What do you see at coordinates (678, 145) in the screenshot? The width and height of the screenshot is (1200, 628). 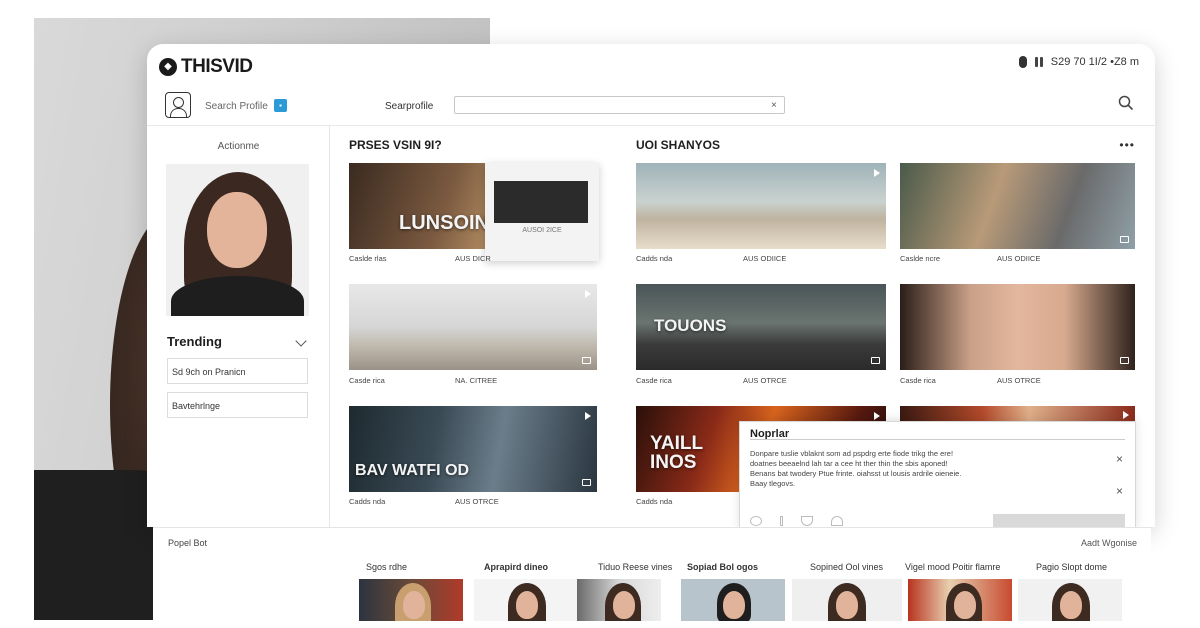 I see `section-title-right: UOI SHANYOS` at bounding box center [678, 145].